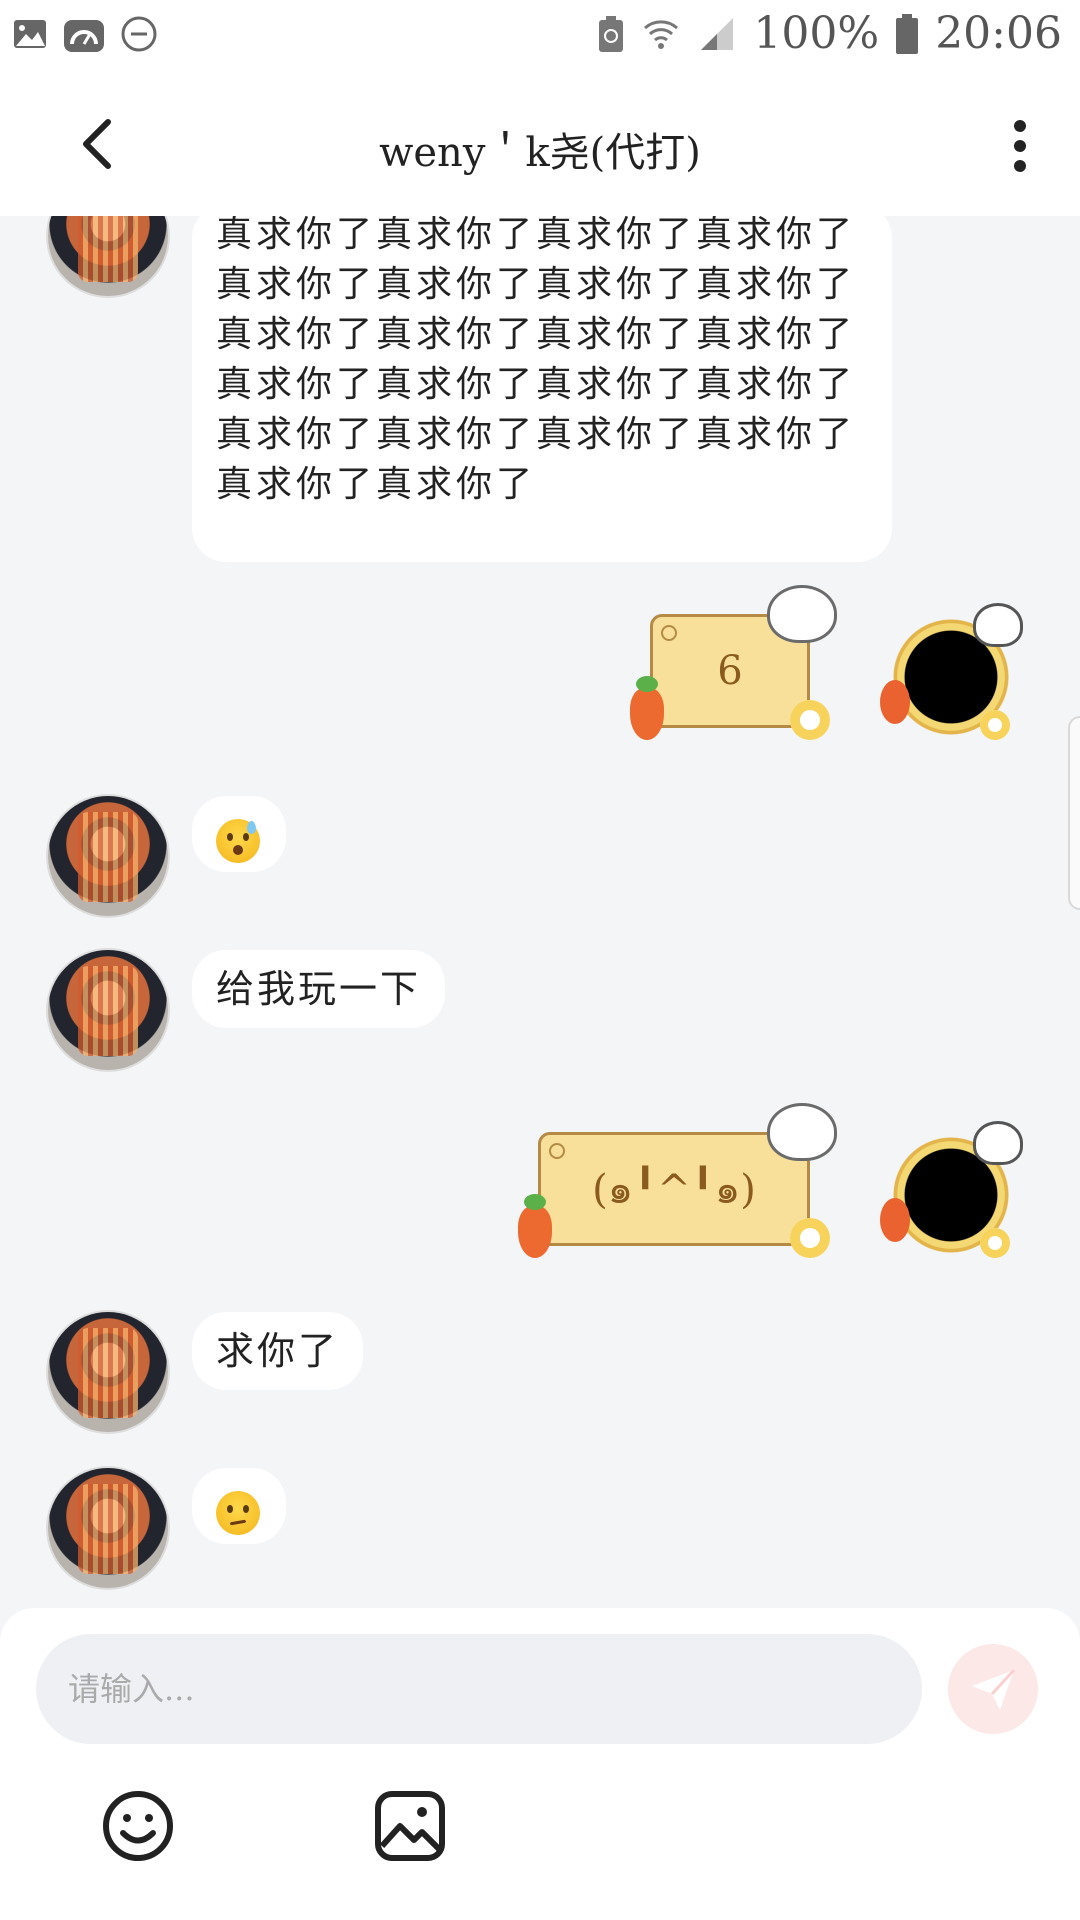  I want to click on message-bubble: 求你了, so click(278, 1351).